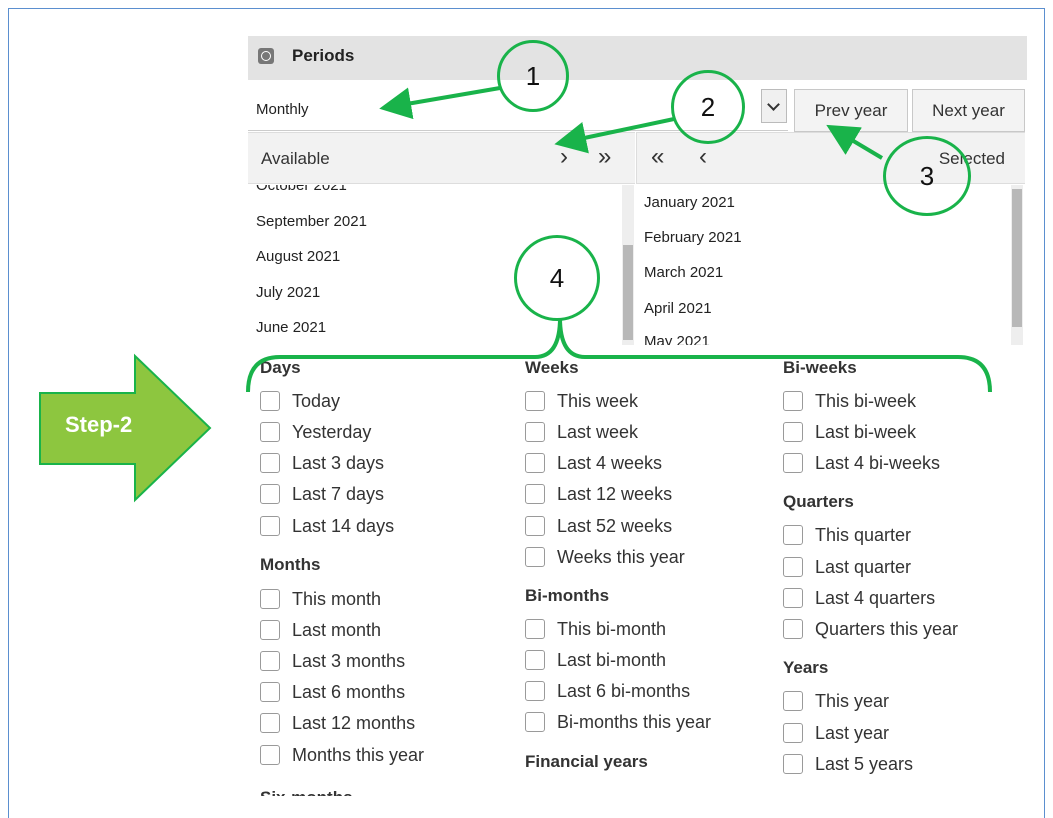 This screenshot has height=818, width=1053. I want to click on checkbox-label: Last bi-month, so click(612, 659).